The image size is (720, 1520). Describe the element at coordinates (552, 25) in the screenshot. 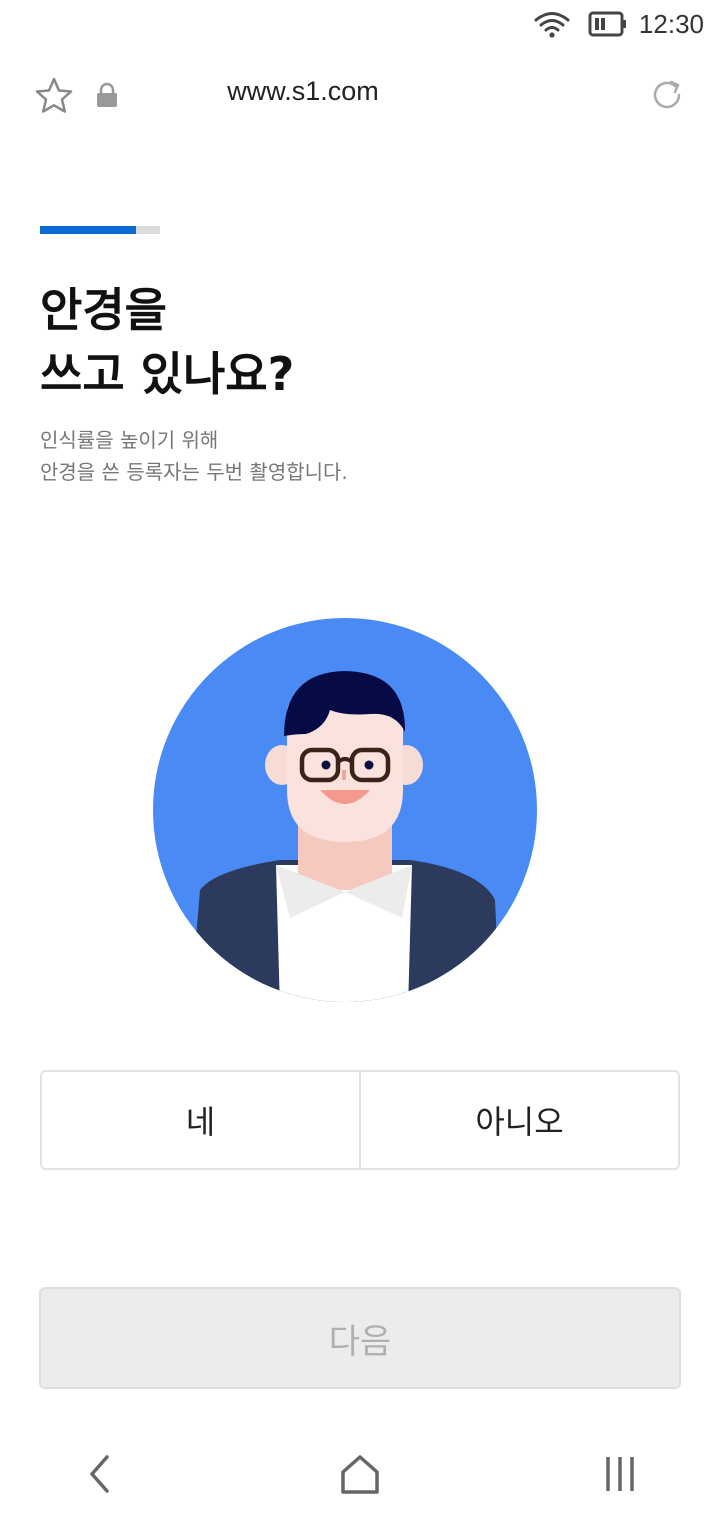

I see `wifi-icon` at that location.